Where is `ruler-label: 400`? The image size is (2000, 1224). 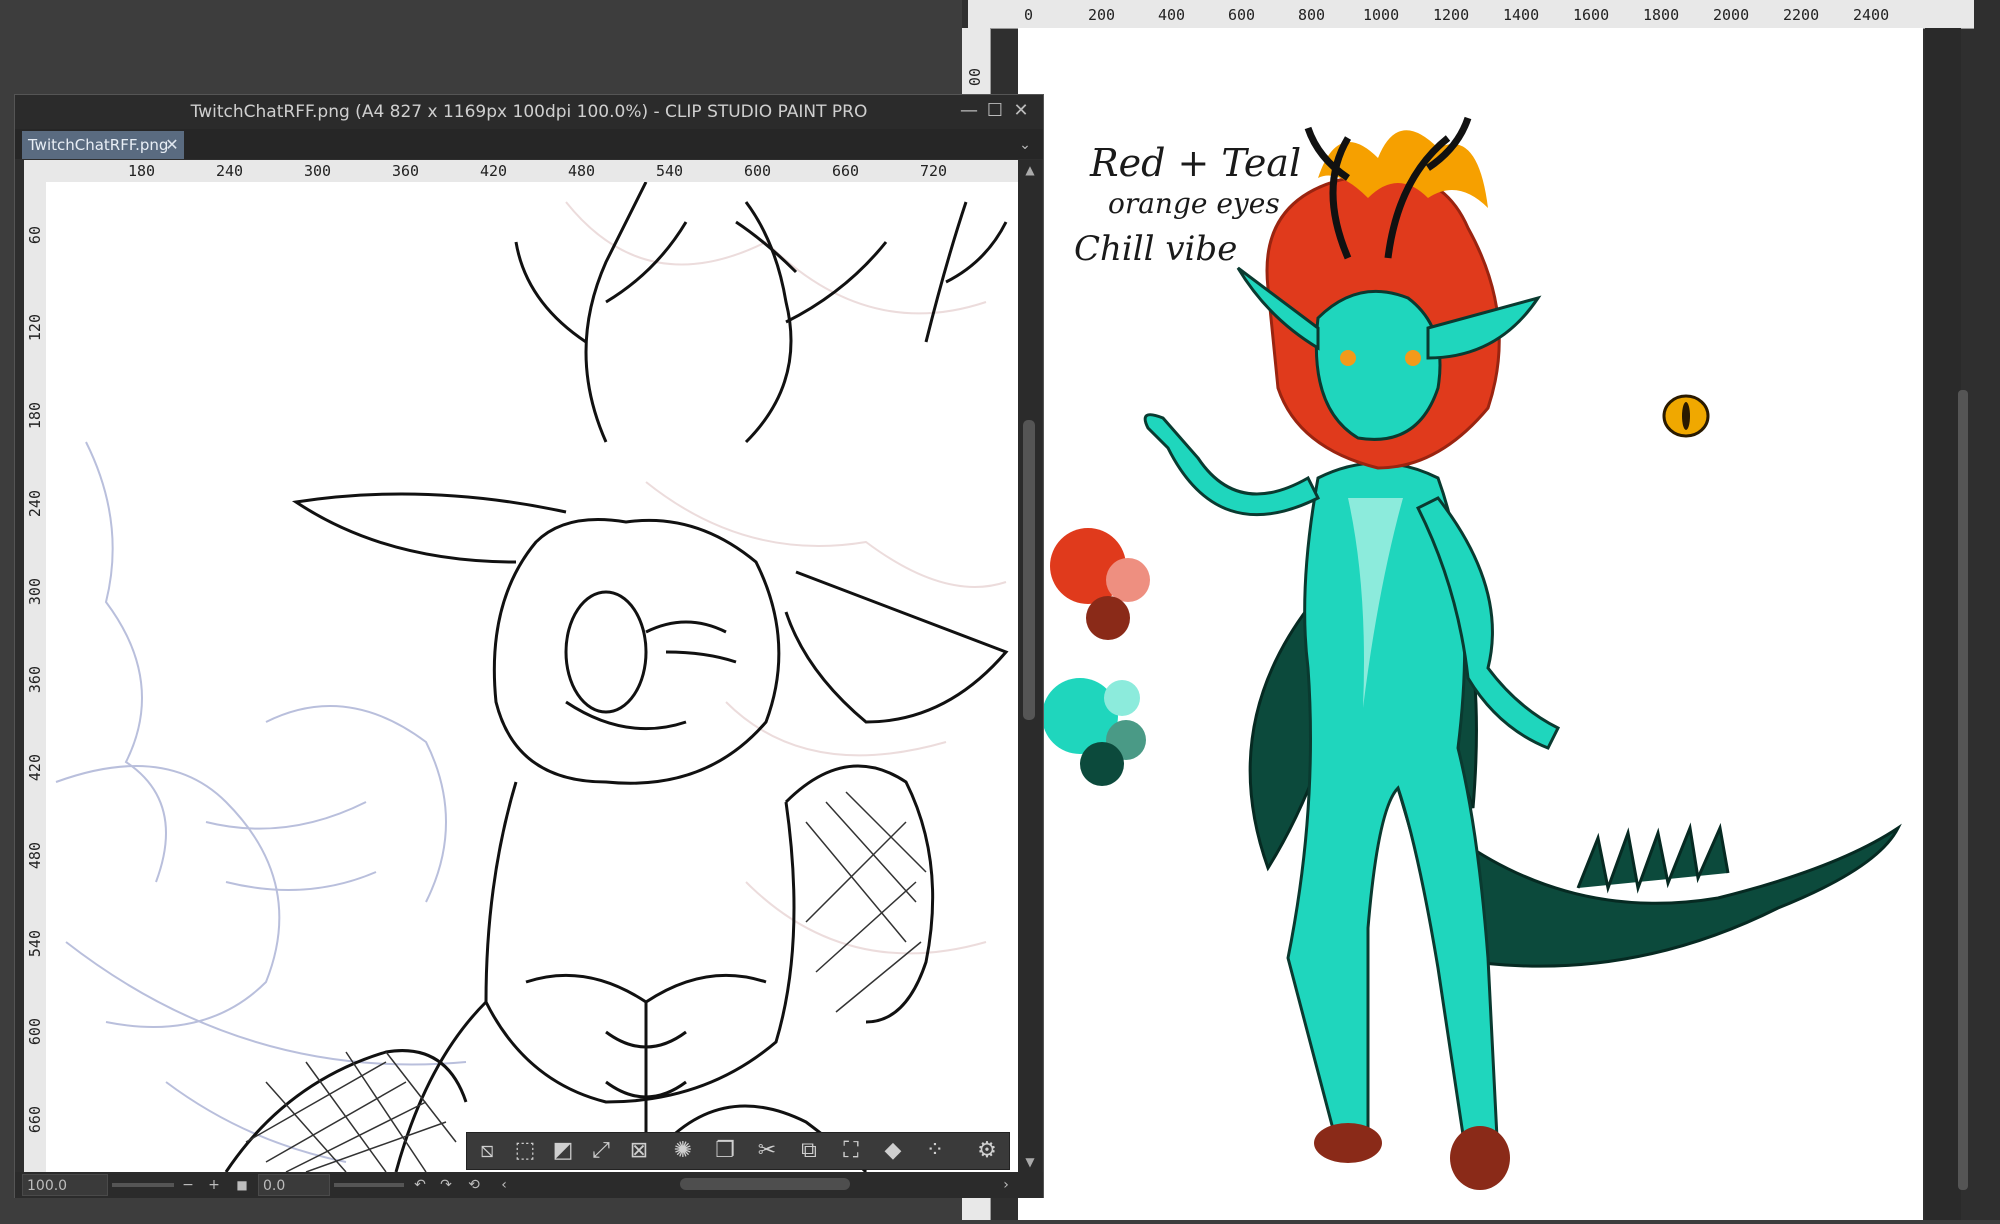
ruler-label: 400 is located at coordinates (1172, 15).